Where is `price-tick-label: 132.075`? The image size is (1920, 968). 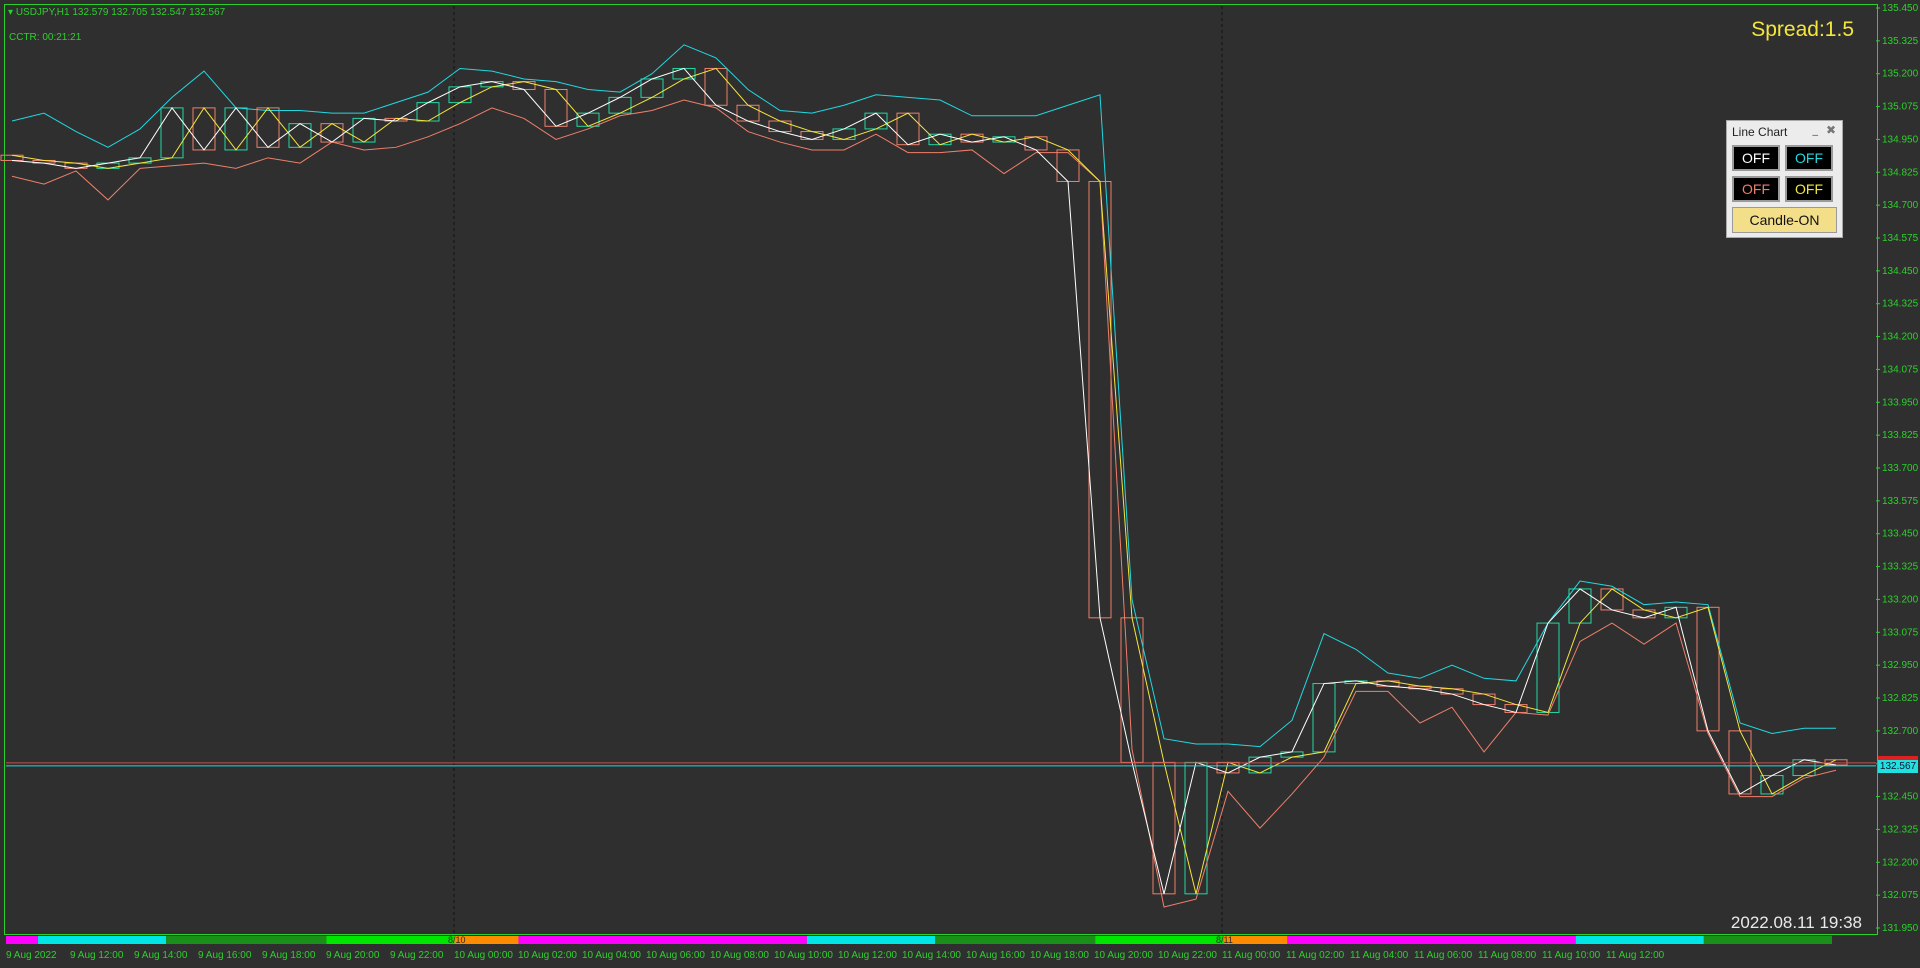 price-tick-label: 132.075 is located at coordinates (1900, 895).